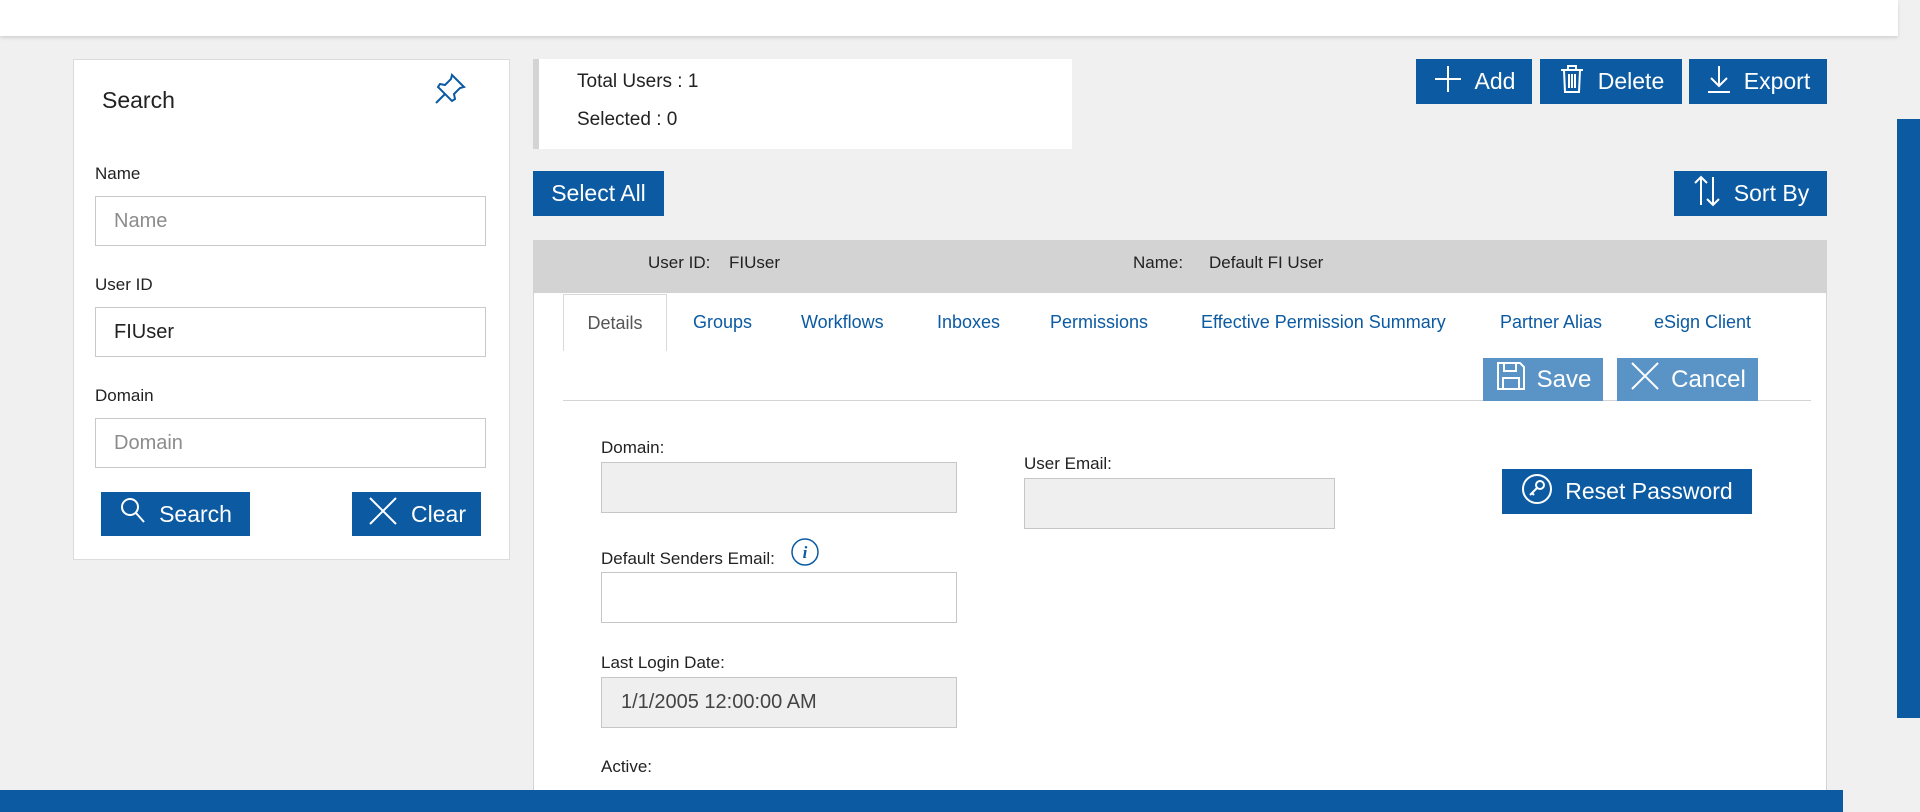 This screenshot has width=1920, height=812. What do you see at coordinates (1908, 418) in the screenshot?
I see `page-scrollbar` at bounding box center [1908, 418].